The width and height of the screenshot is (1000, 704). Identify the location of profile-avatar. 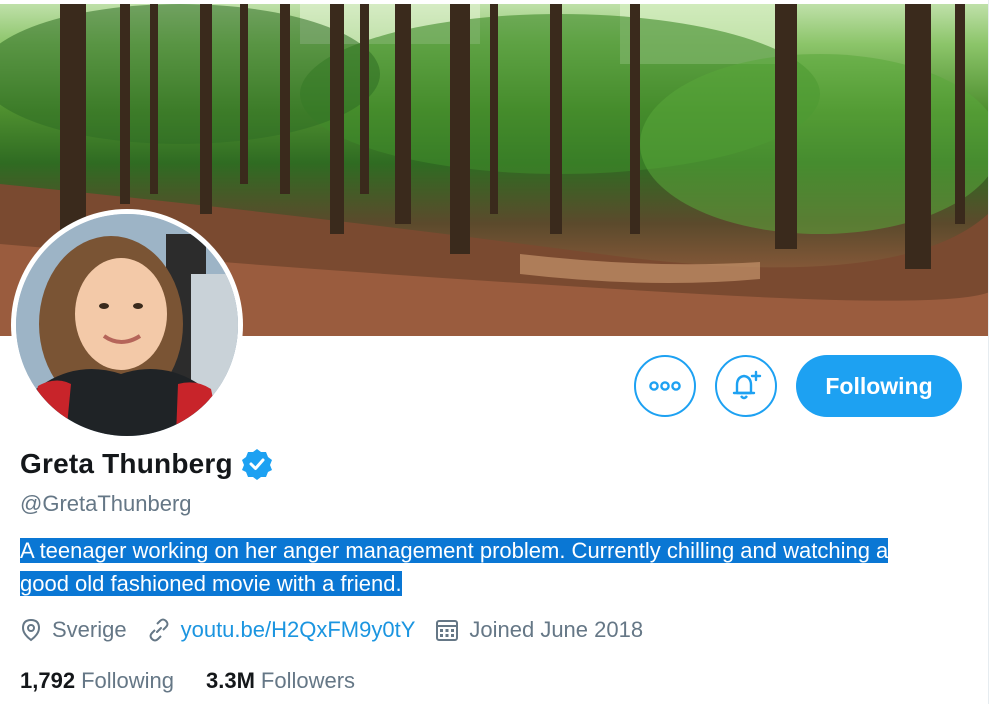
(127, 325).